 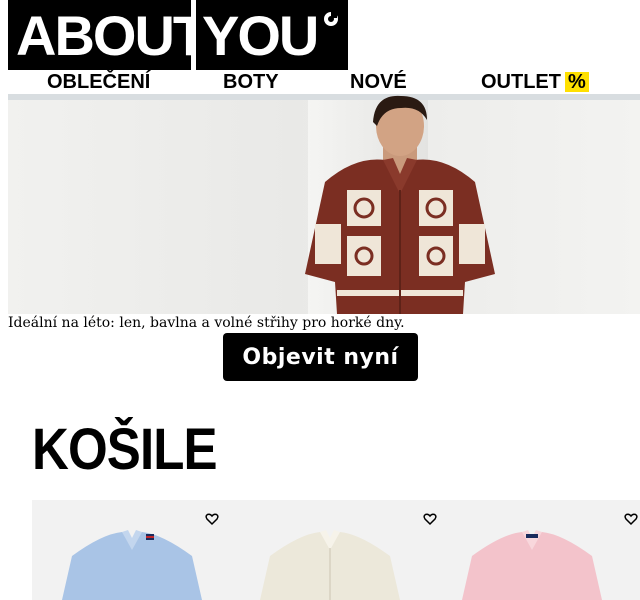 What do you see at coordinates (251, 82) in the screenshot?
I see `nav-item-boty: BOTY` at bounding box center [251, 82].